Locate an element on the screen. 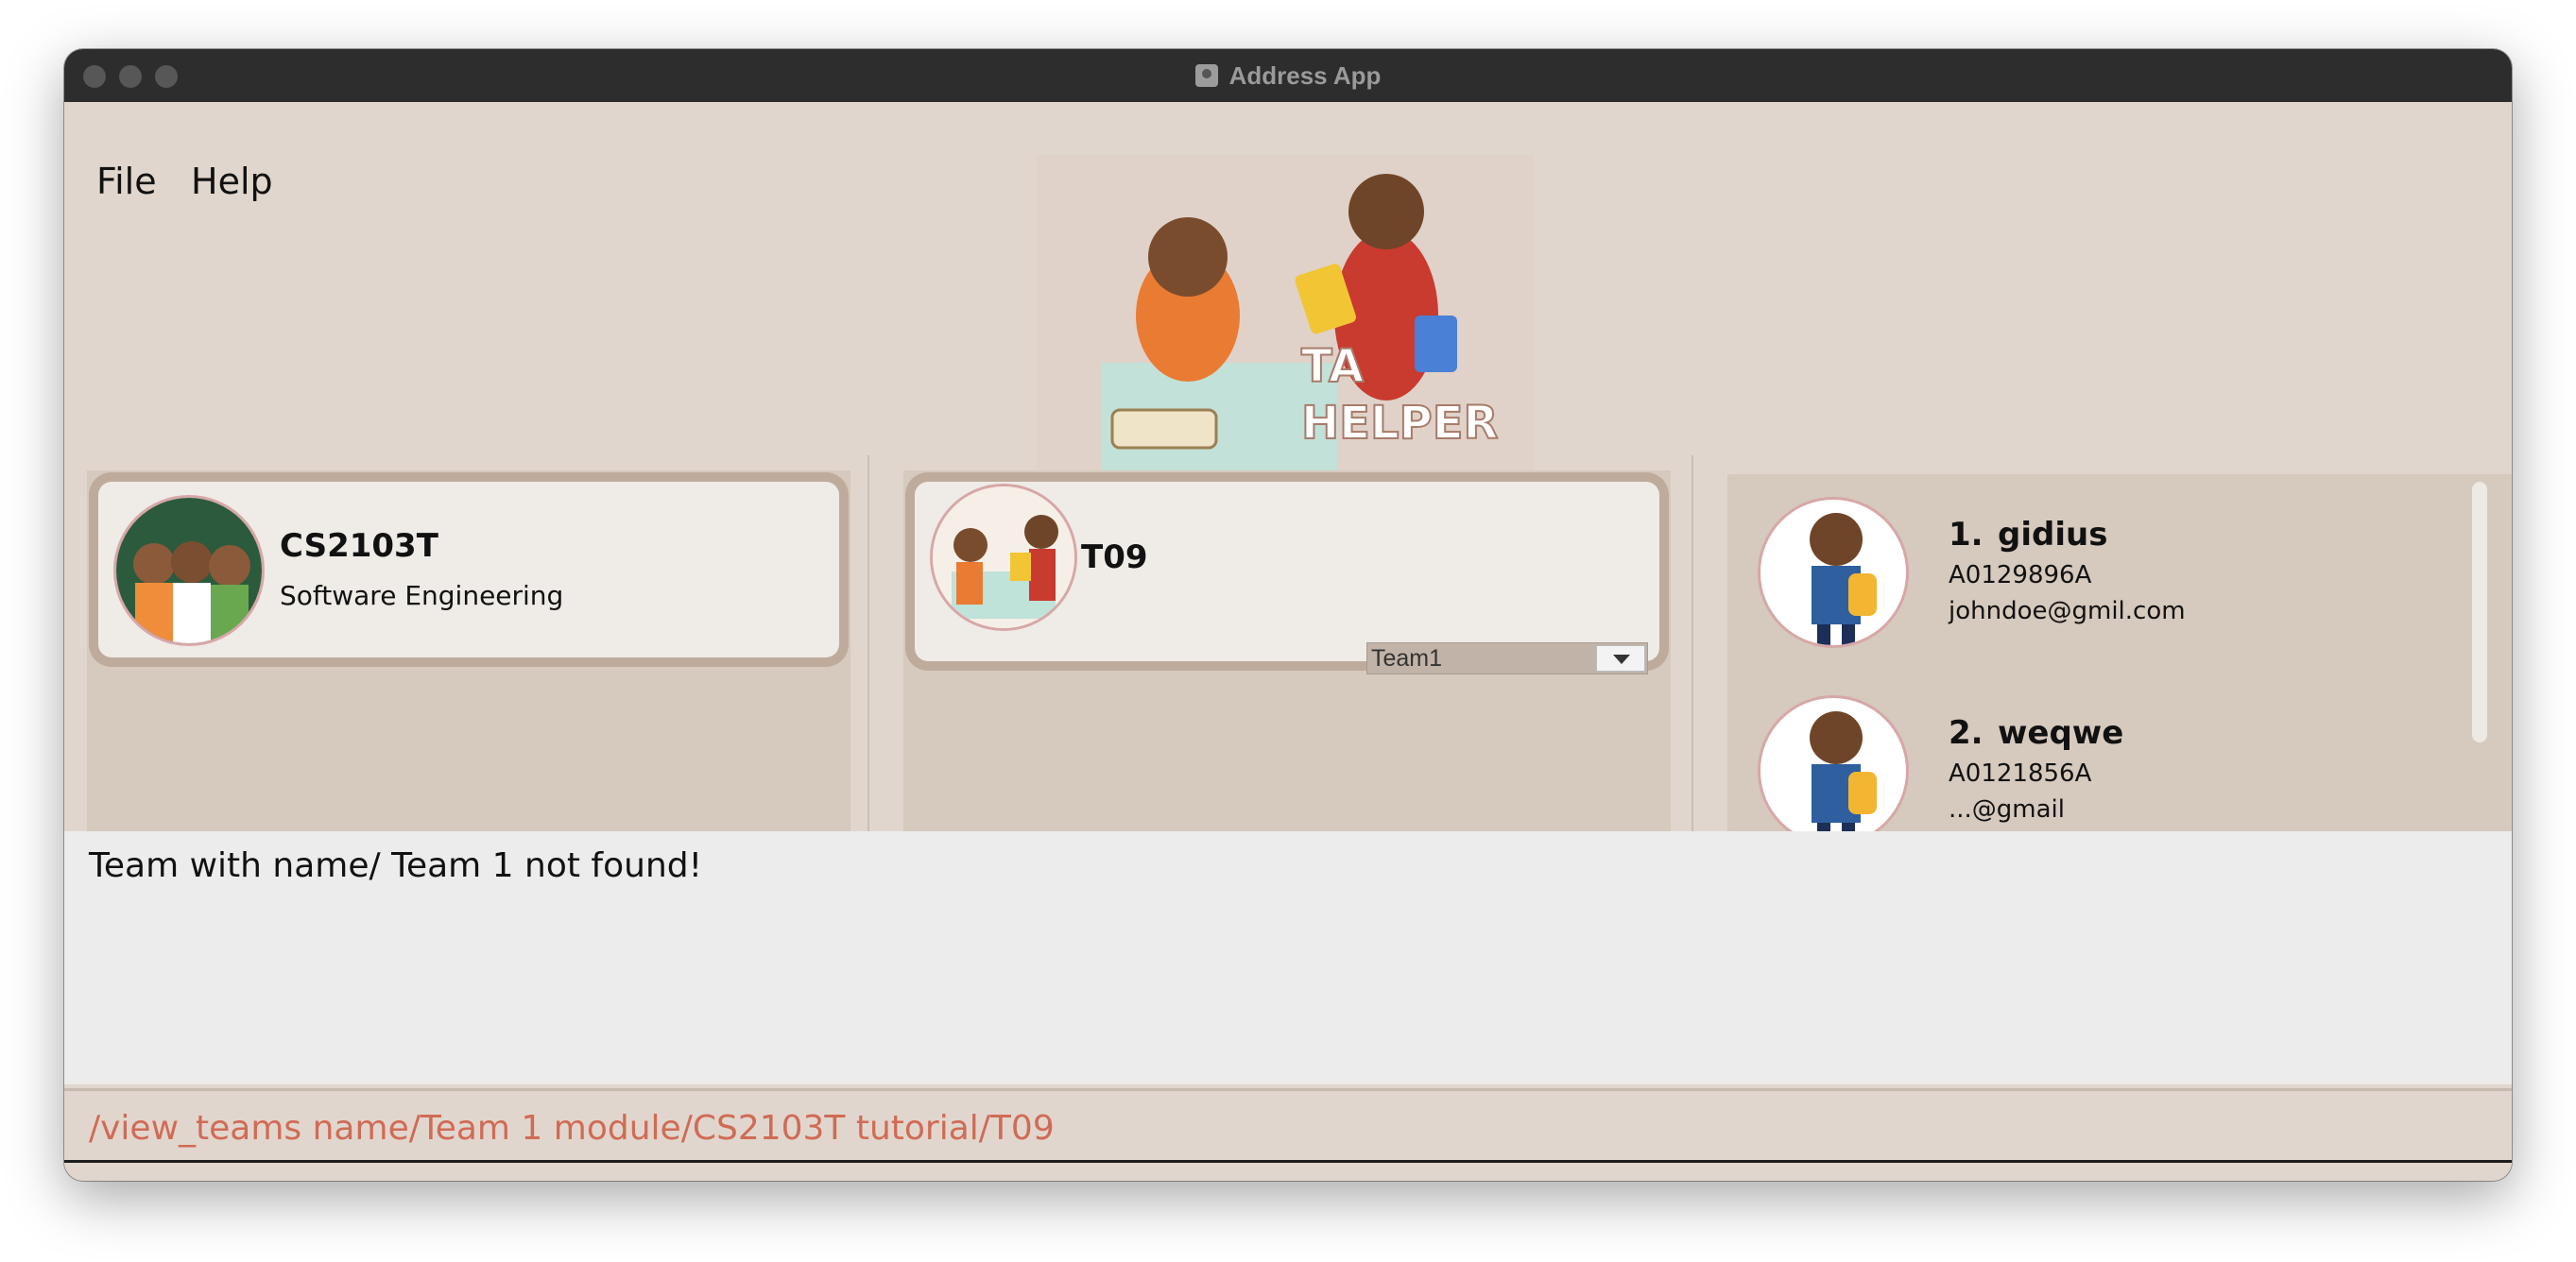 The width and height of the screenshot is (2576, 1262). person-id: A0129896A is located at coordinates (2020, 575).